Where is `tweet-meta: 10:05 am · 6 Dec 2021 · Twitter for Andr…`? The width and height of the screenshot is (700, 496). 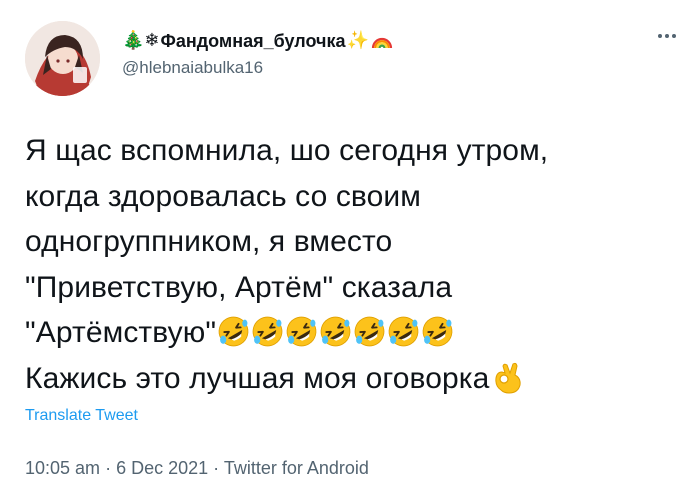 tweet-meta: 10:05 am · 6 Dec 2021 · Twitter for Andr… is located at coordinates (197, 468).